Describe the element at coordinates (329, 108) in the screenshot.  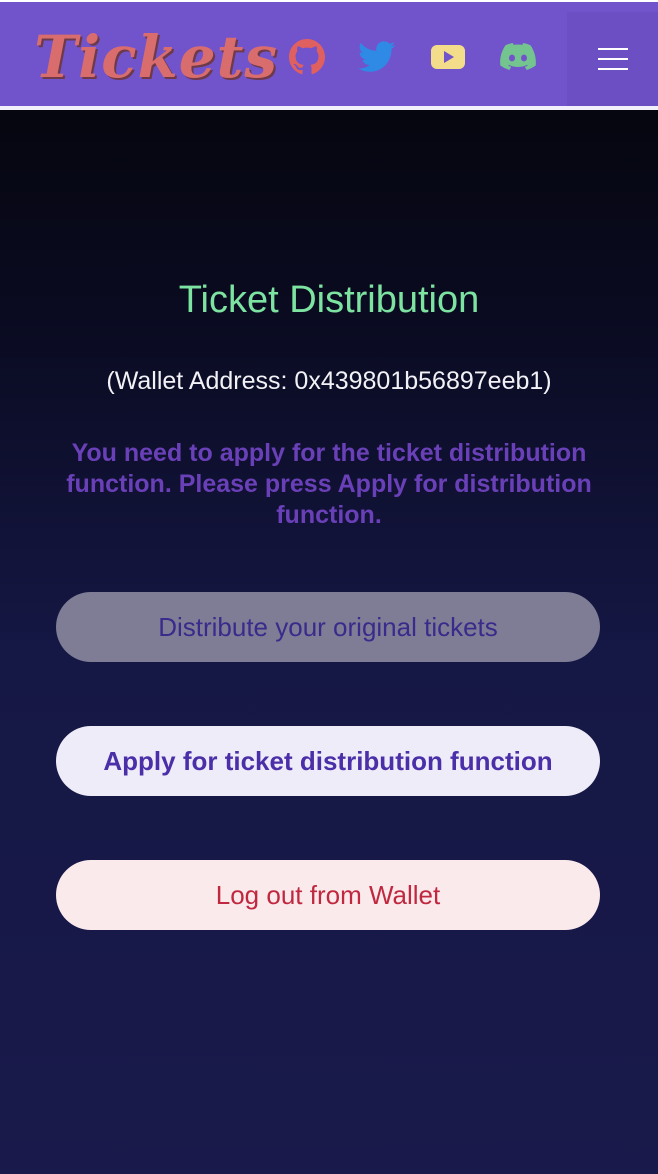
I see `navbar-divider` at that location.